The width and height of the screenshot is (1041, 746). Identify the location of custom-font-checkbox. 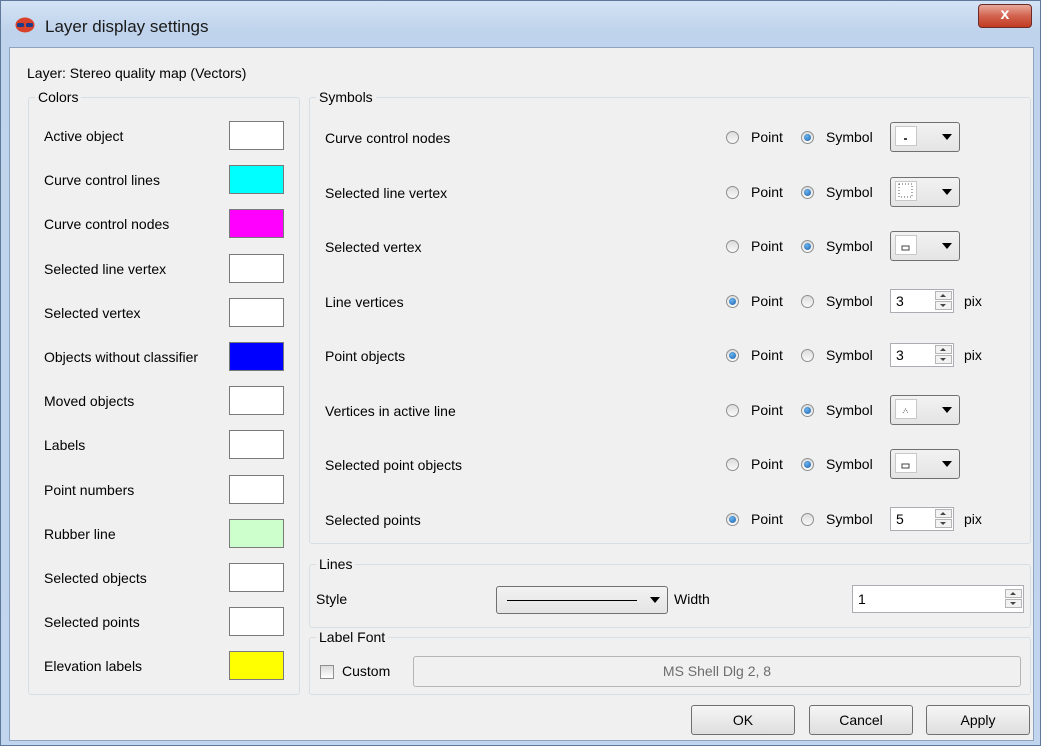
(327, 672).